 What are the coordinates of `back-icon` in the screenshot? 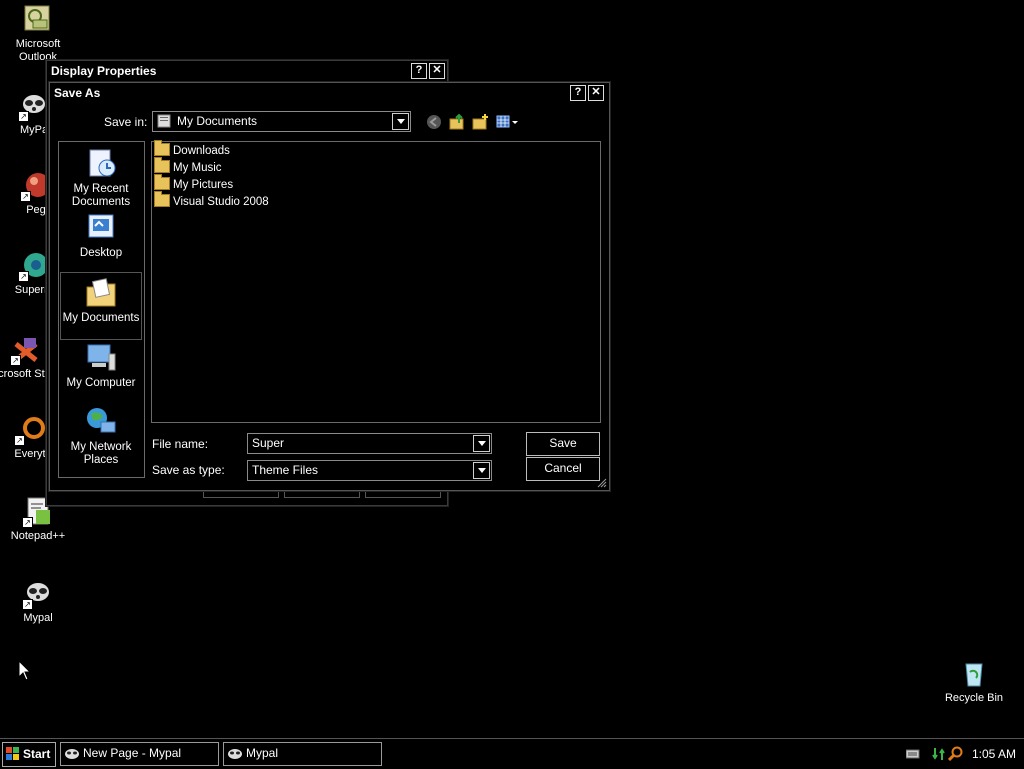 It's located at (434, 122).